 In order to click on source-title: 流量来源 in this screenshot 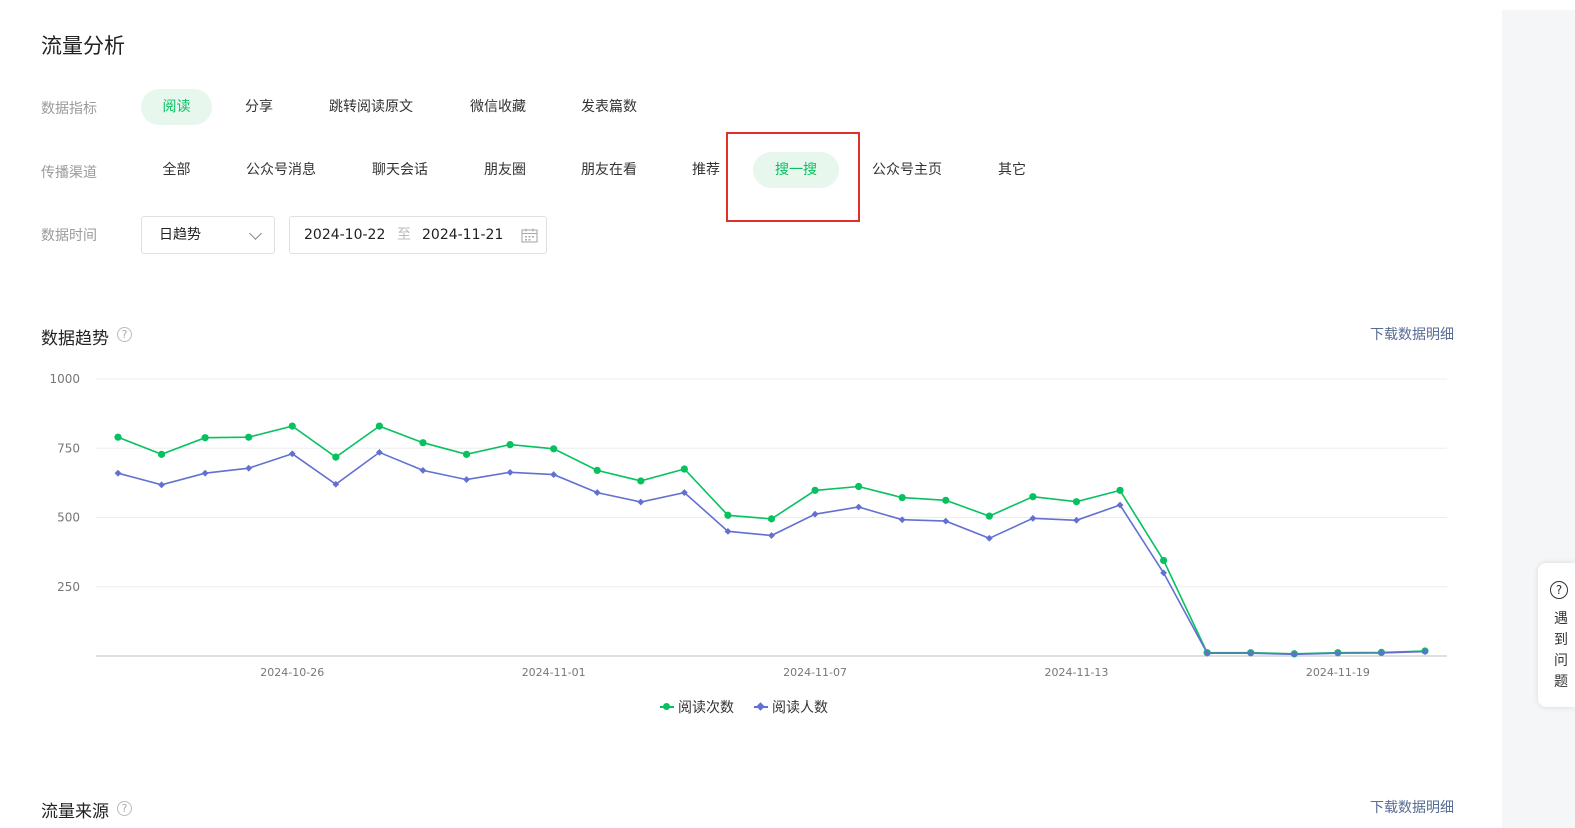, I will do `click(75, 812)`.